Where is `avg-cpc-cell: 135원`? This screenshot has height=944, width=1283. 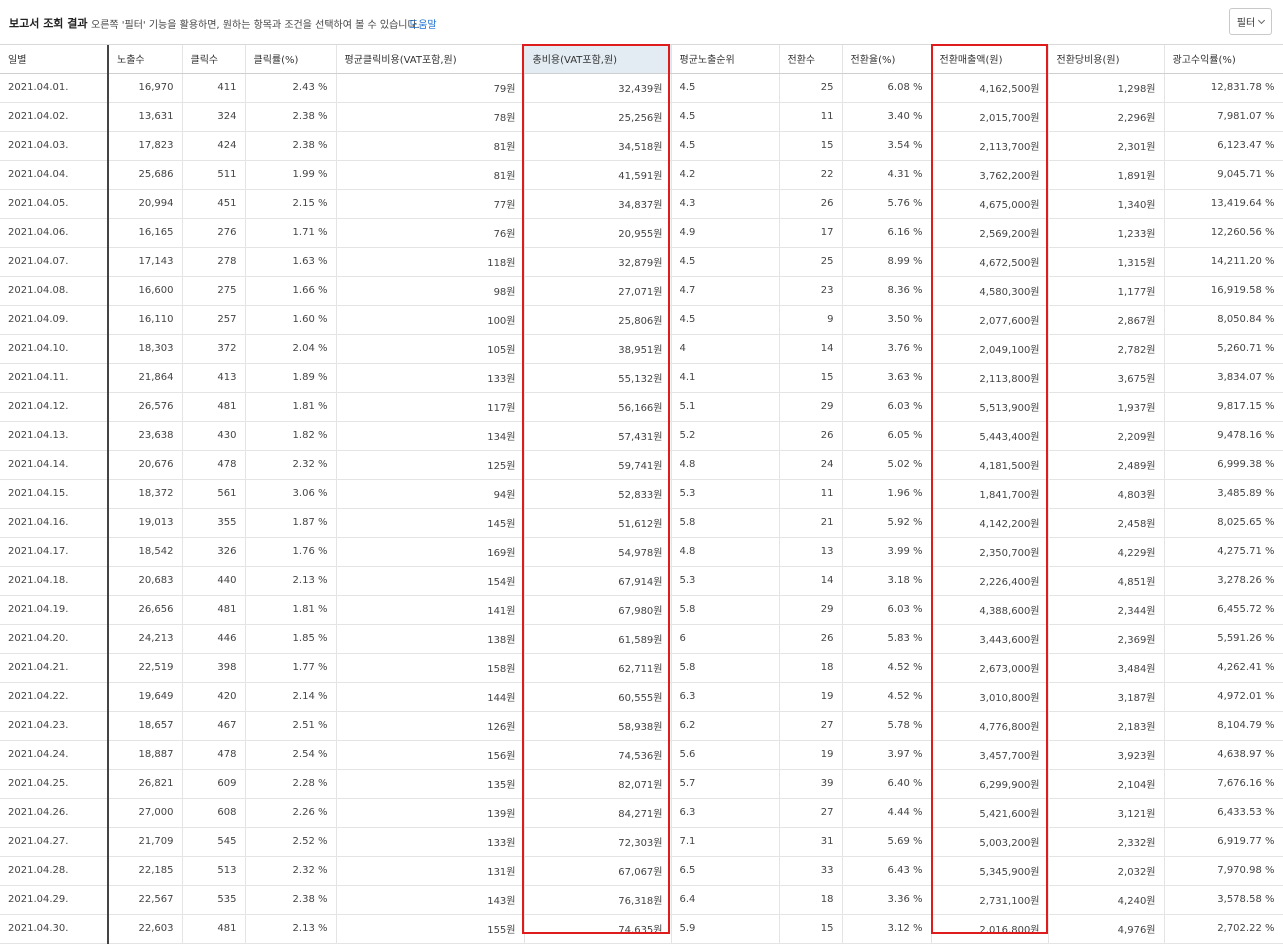 avg-cpc-cell: 135원 is located at coordinates (430, 784).